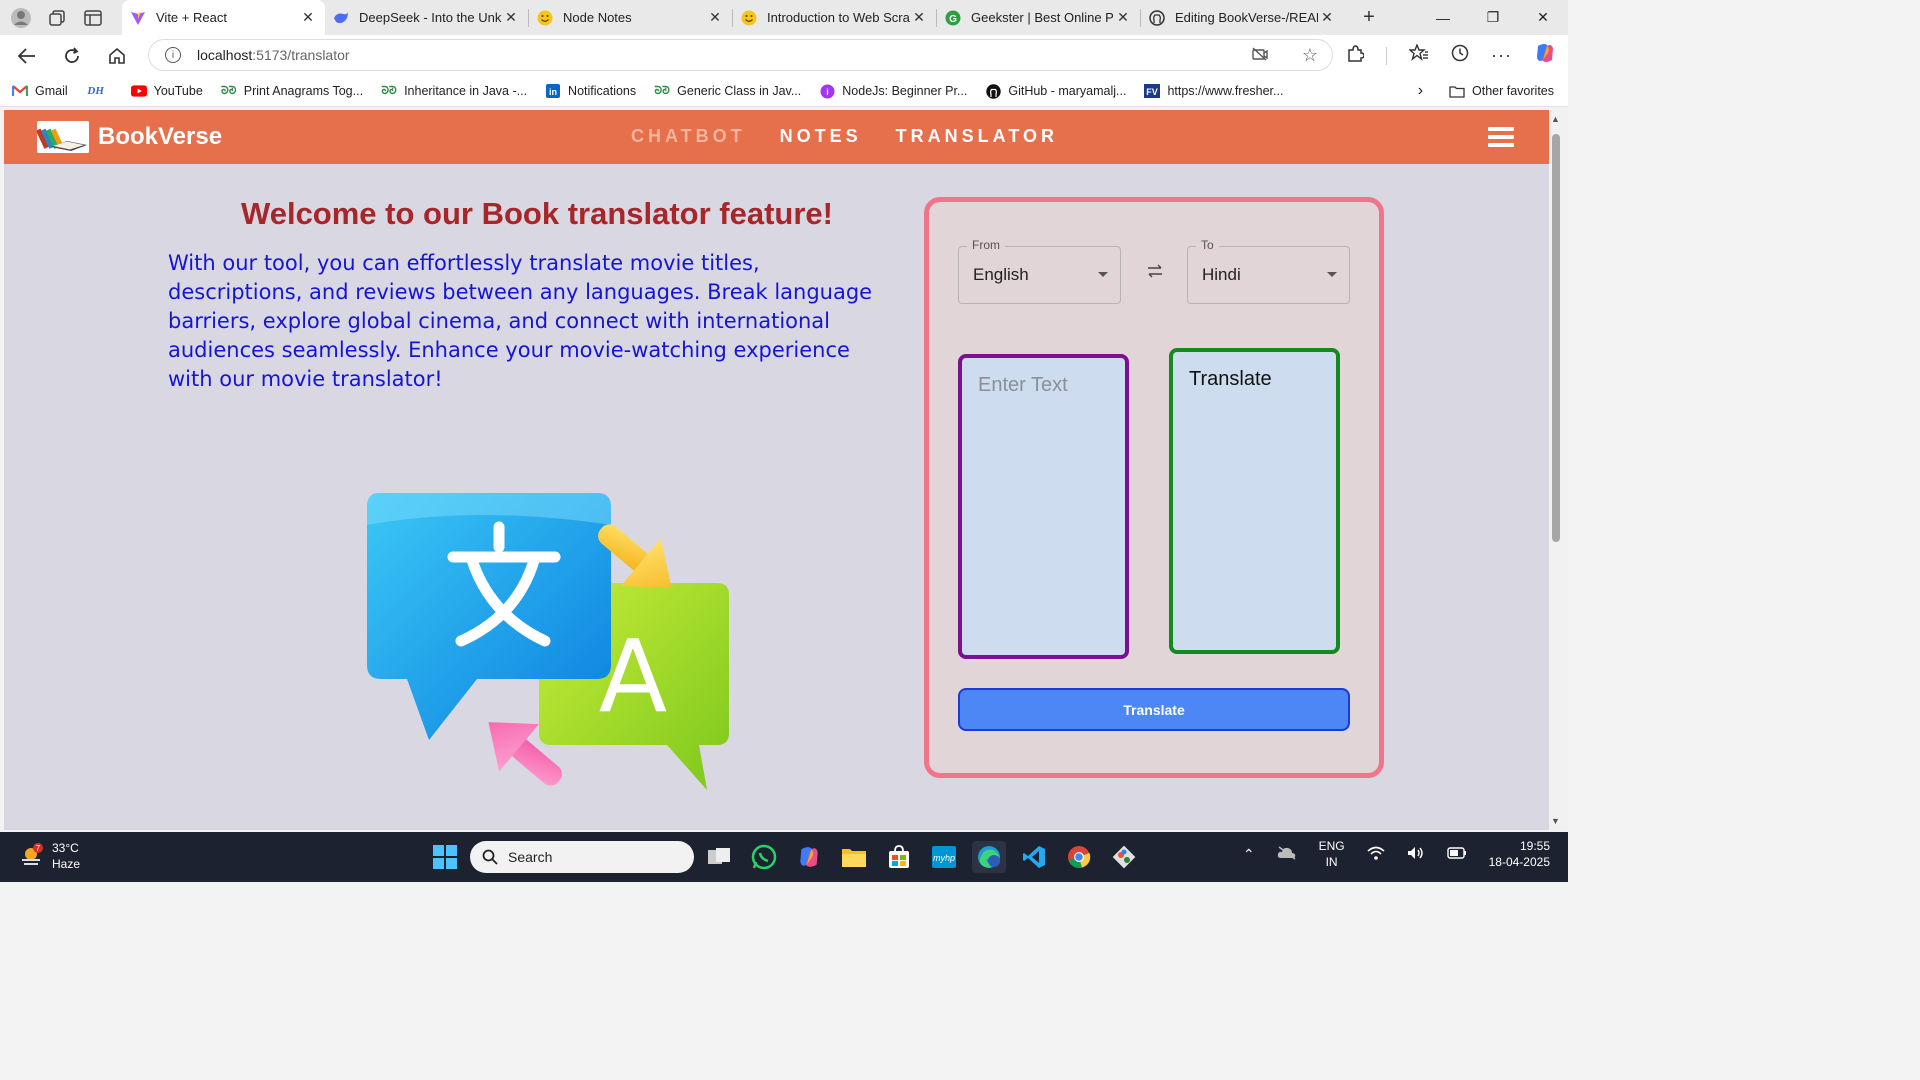 Image resolution: width=1920 pixels, height=1080 pixels. Describe the element at coordinates (1493, 17) in the screenshot. I see `restore-icon: ❐` at that location.